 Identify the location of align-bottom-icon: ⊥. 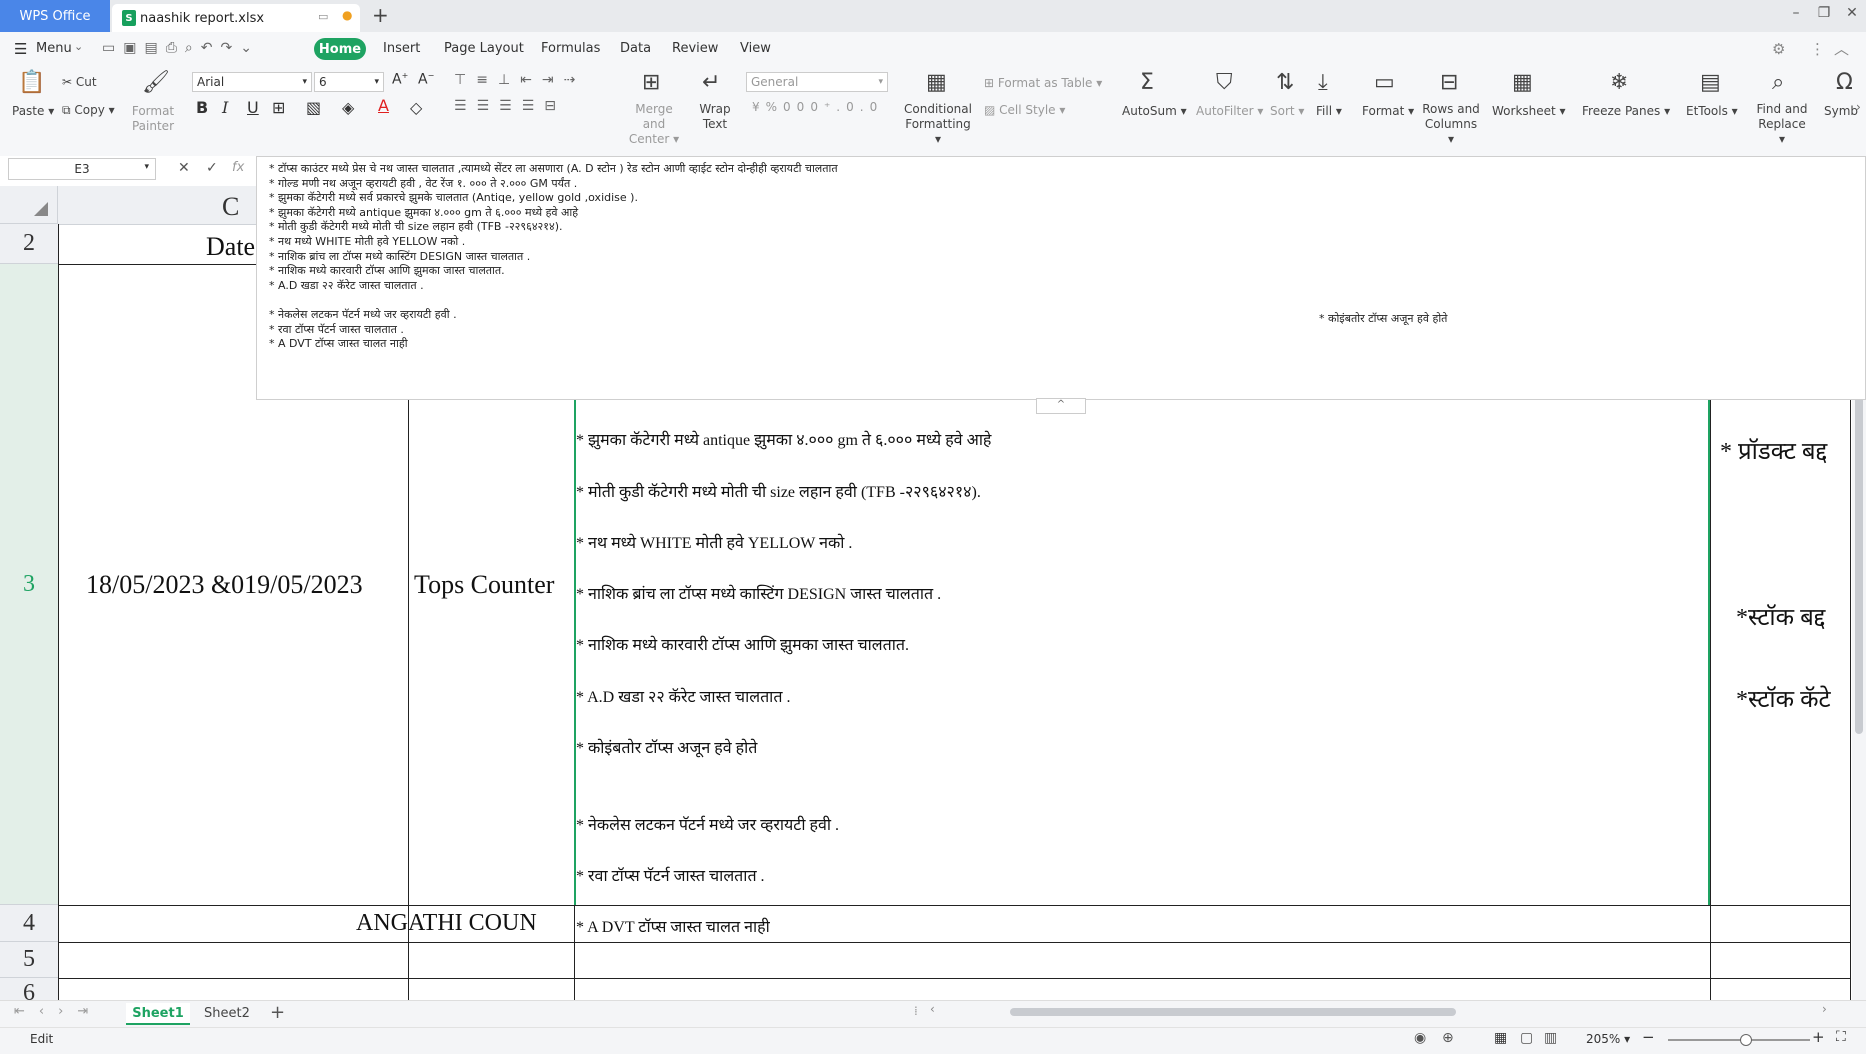
(509, 80).